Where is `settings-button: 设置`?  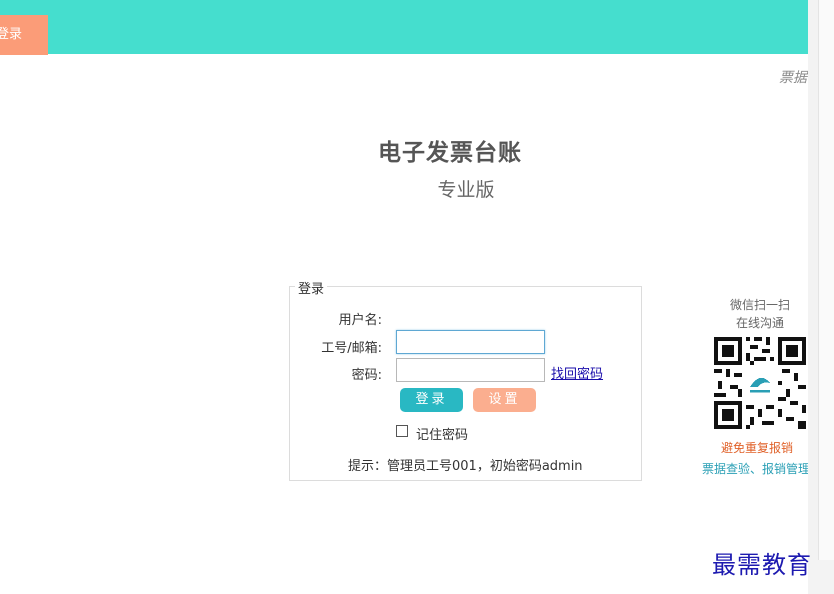
settings-button: 设置 is located at coordinates (504, 400).